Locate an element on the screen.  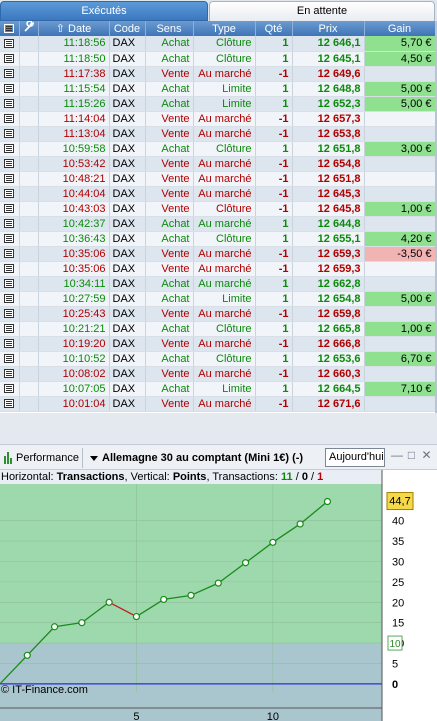
cell-time: 11:15:54 is located at coordinates (74, 89).